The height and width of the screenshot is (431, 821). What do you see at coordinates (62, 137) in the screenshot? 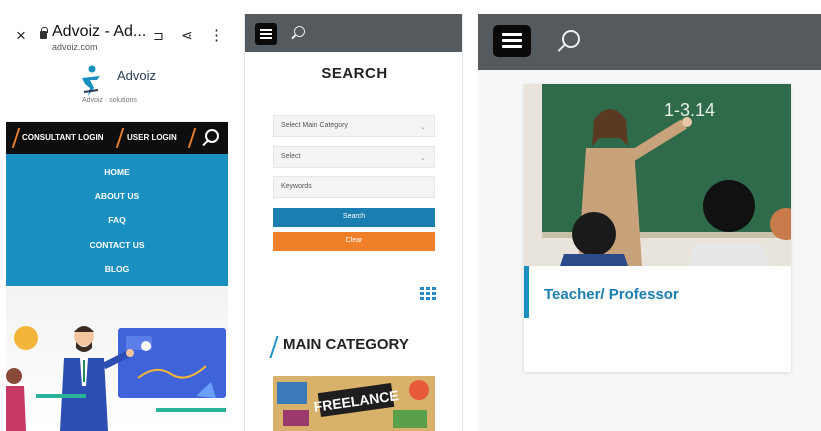
I see `consultant-login-link: CONSULTANT LOGIN` at bounding box center [62, 137].